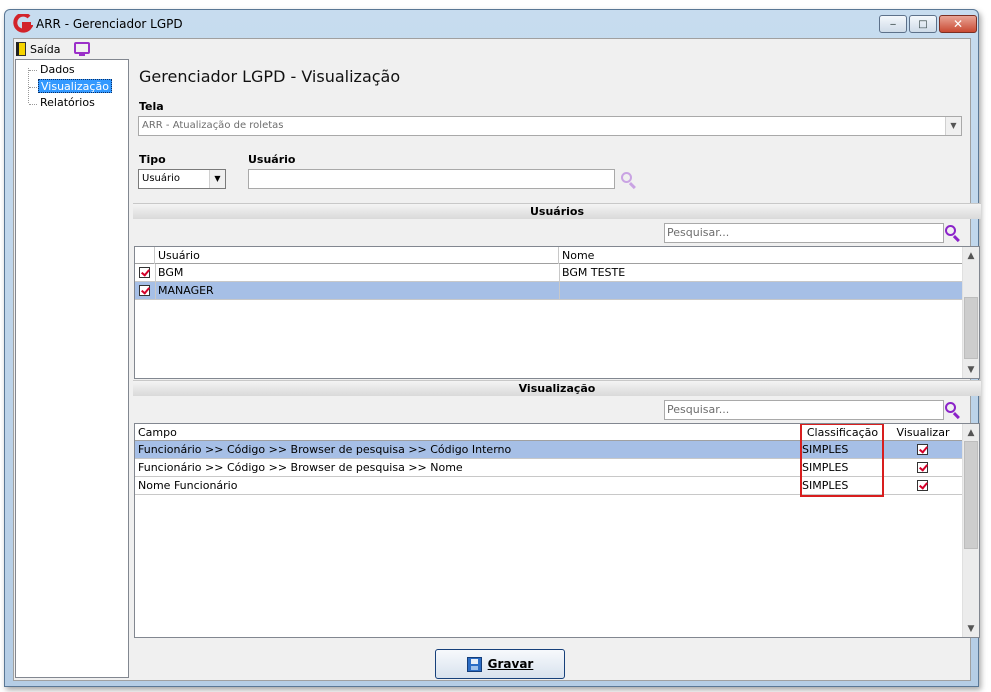 This screenshot has width=991, height=692. I want to click on title-bar: ARR - Gerenciador LGPD ‒ □ ✕, so click(491, 24).